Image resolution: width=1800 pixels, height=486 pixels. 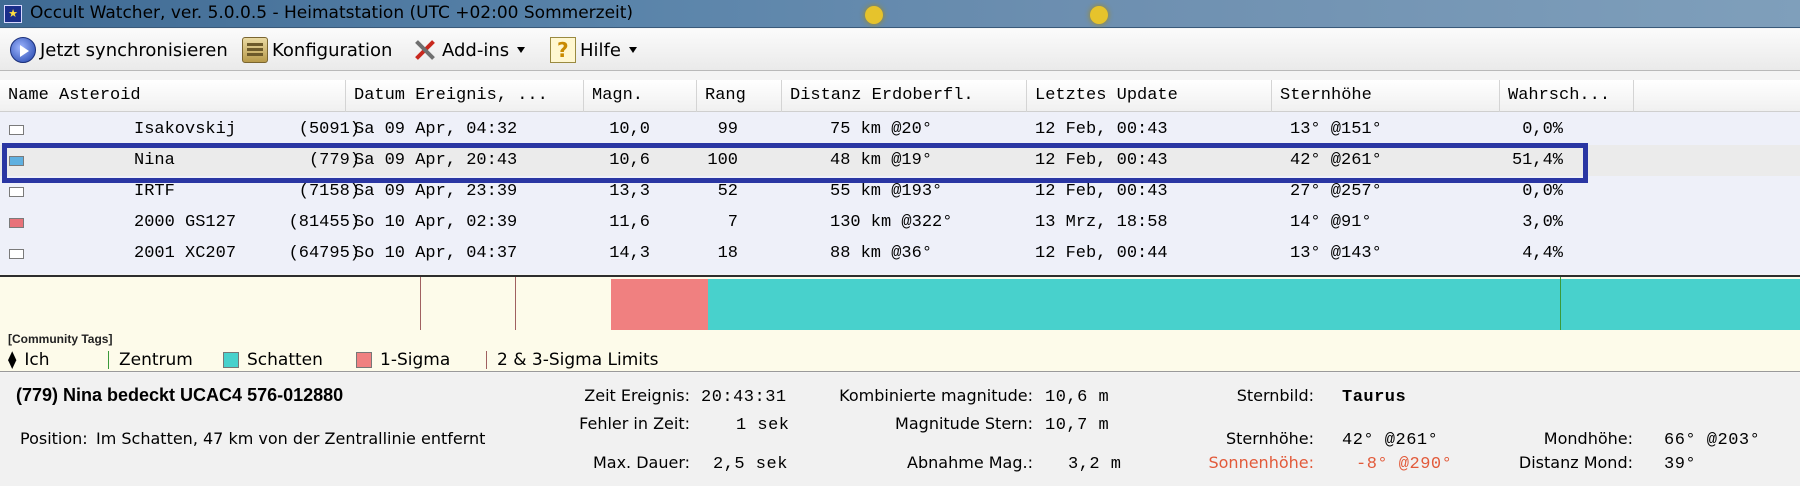 What do you see at coordinates (13, 14) in the screenshot?
I see `app-icon: ★` at bounding box center [13, 14].